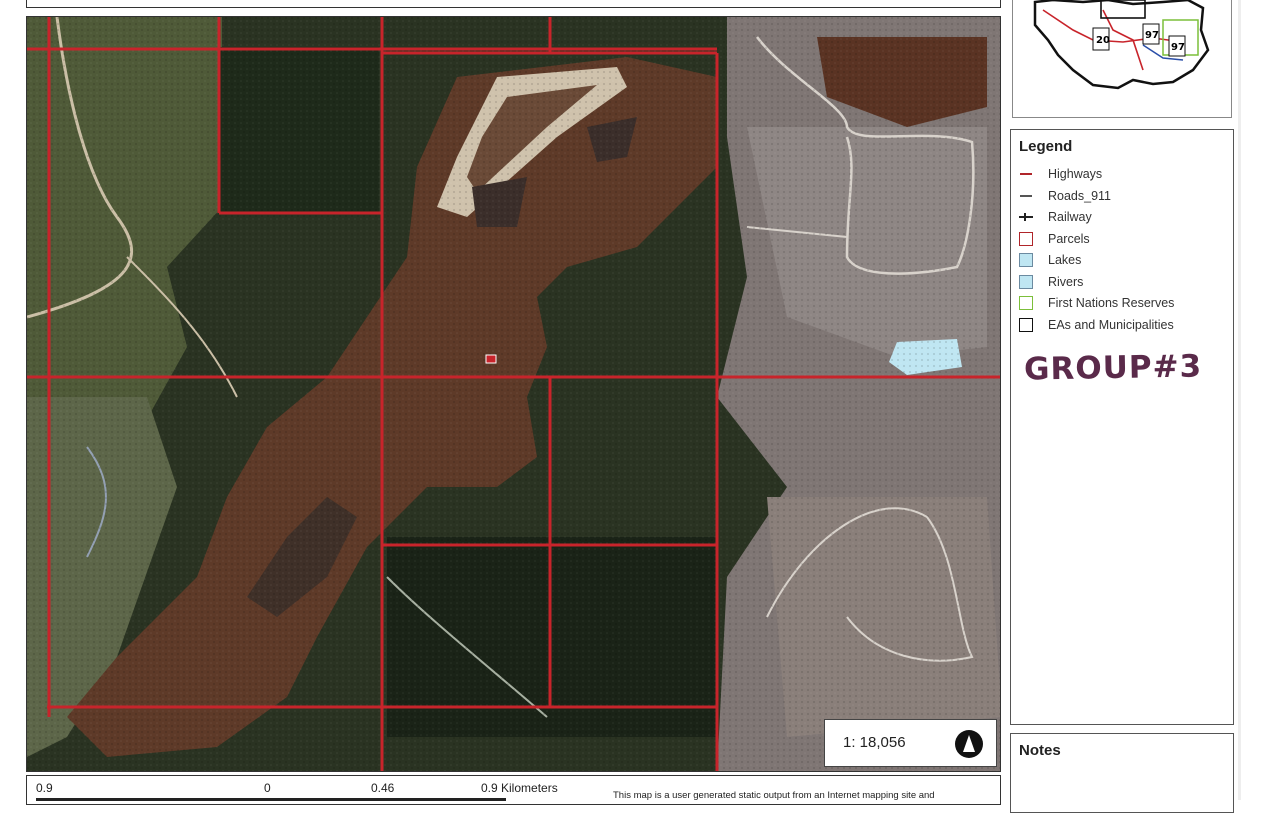 Image resolution: width=1280 pixels, height=813 pixels. Describe the element at coordinates (383, 788) in the screenshot. I see `scalebar-label-mid: 0.46` at that location.